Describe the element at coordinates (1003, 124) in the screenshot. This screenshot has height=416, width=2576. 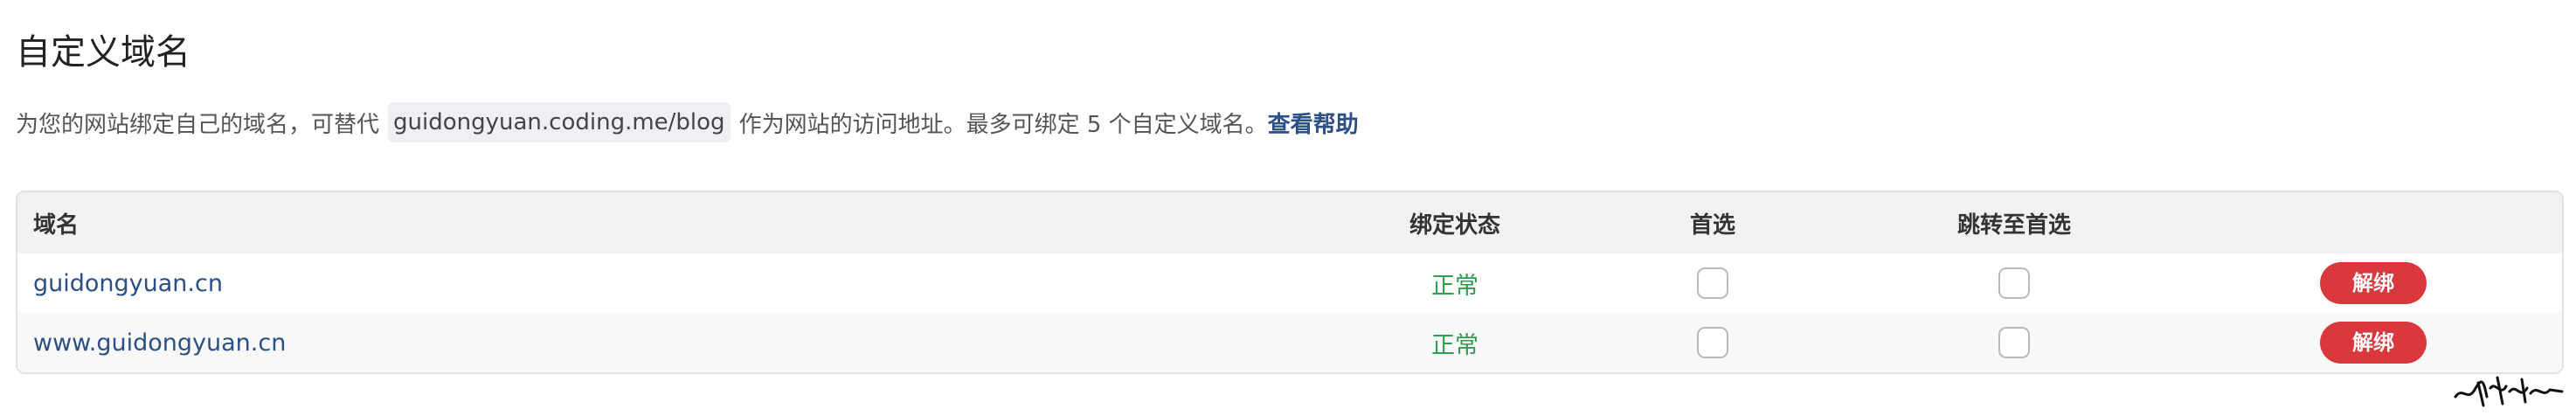
I see `description-text-after: 作为网站的访问地址。最多可绑定 5 个自定义域名。` at that location.